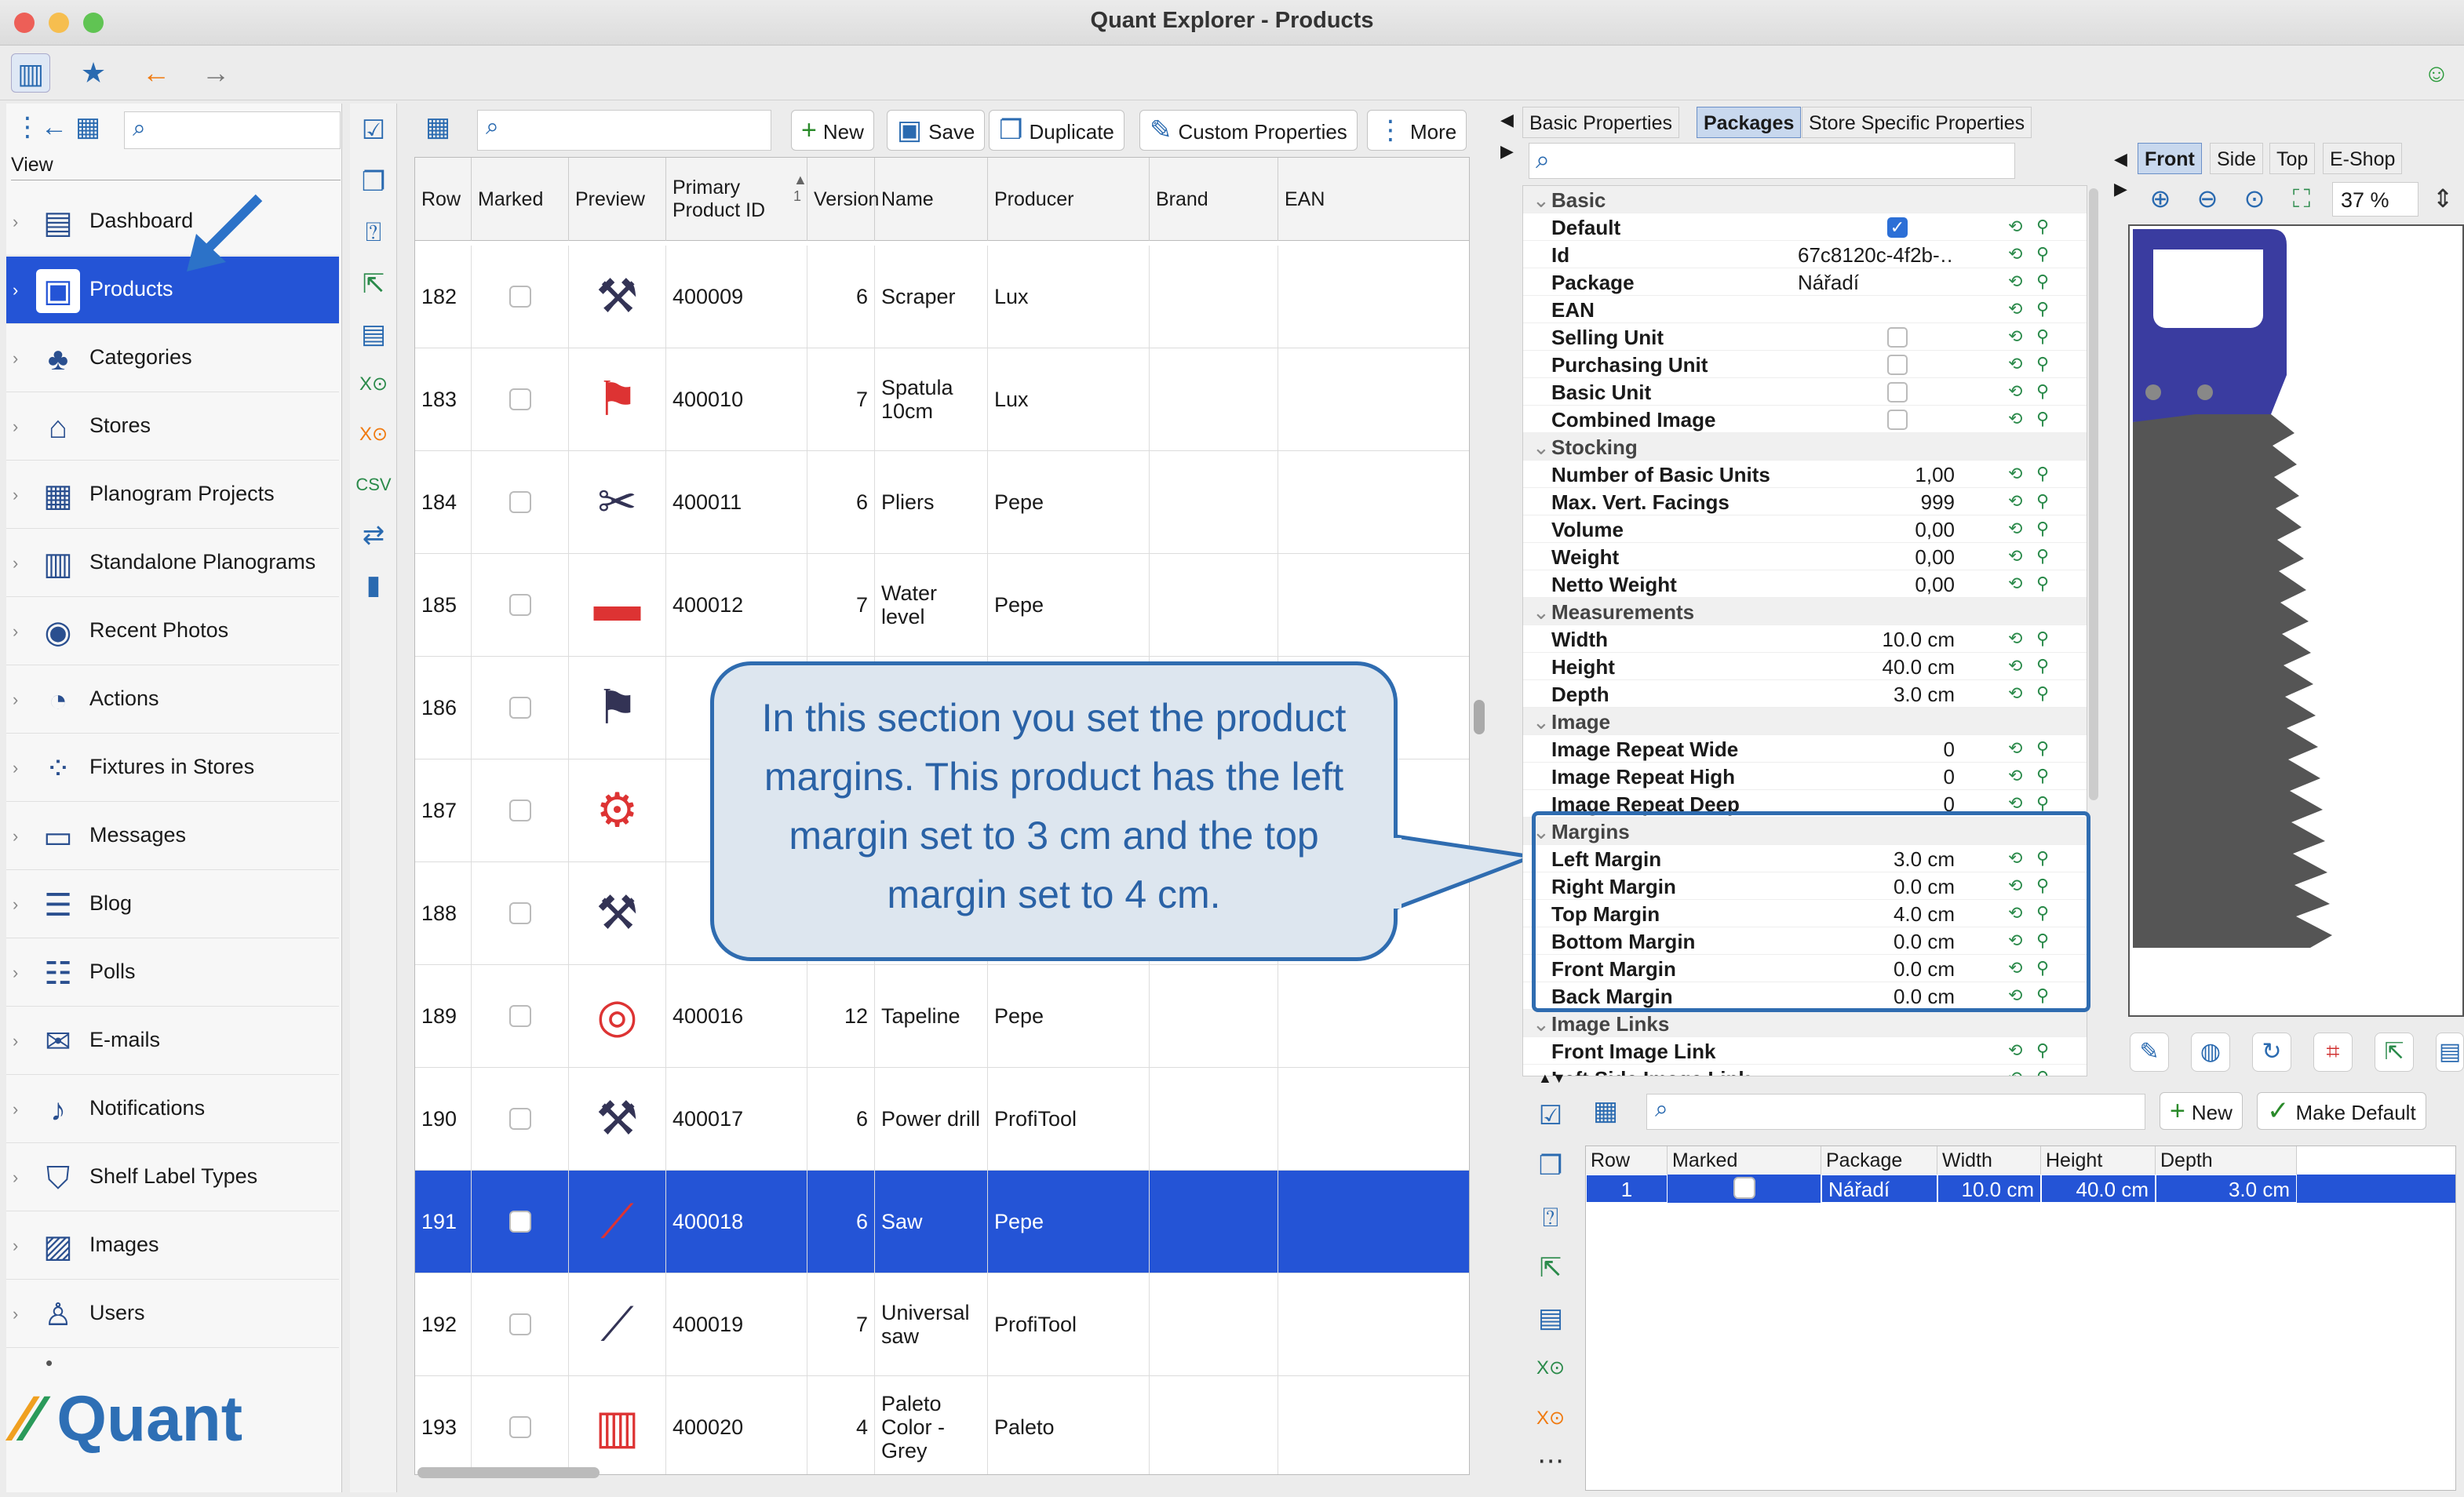 The image size is (2464, 1497). Describe the element at coordinates (173, 836) in the screenshot. I see `sidebar-item-messages: › ▭ Messages` at that location.